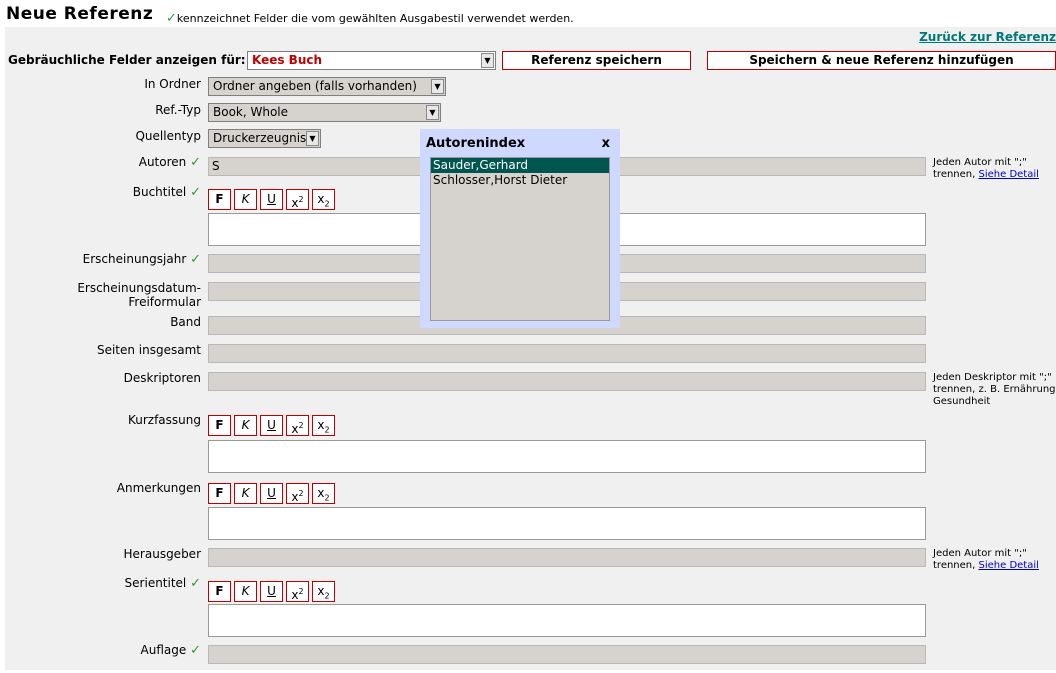  I want to click on authors-hint-line1: Jeden Autor mit ";", so click(980, 162).